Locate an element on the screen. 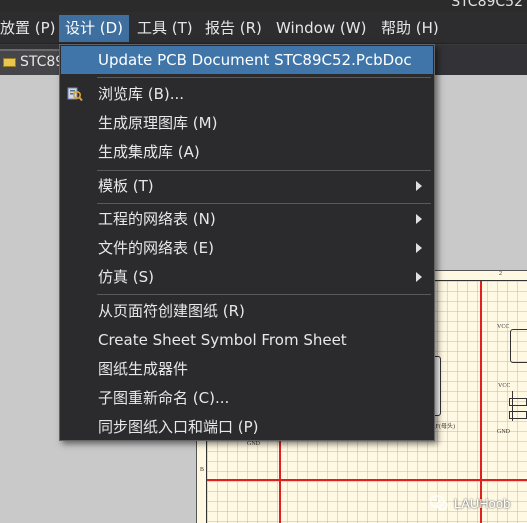 The width and height of the screenshot is (527, 523). browse-library-icon is located at coordinates (75, 94).